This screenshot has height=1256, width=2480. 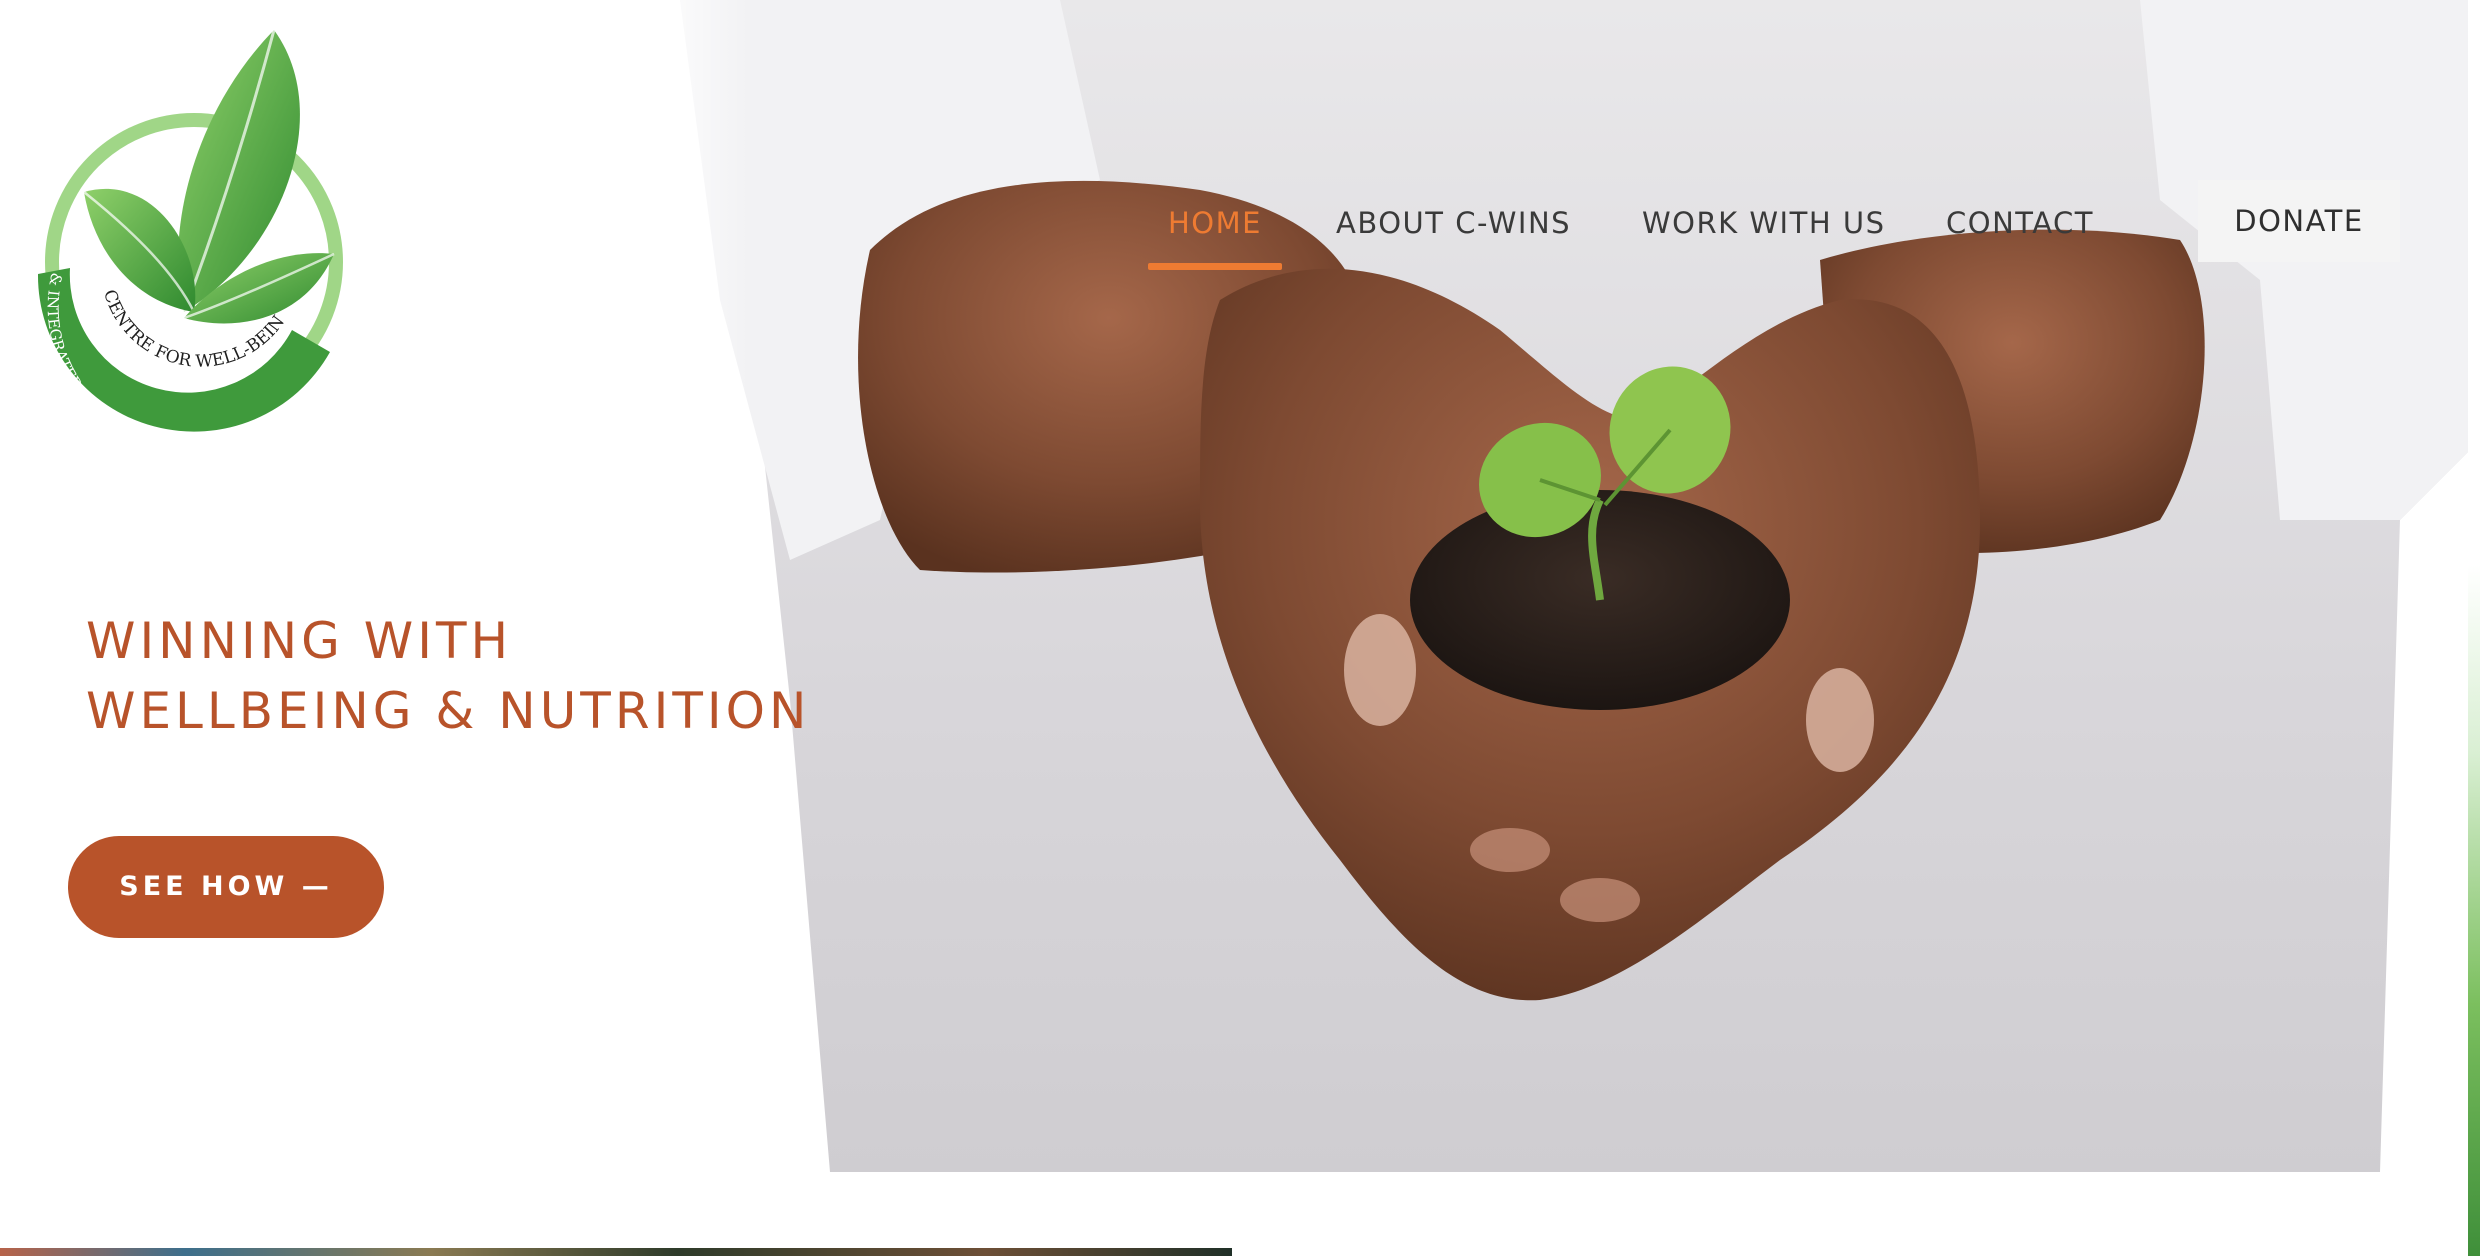 What do you see at coordinates (1764, 225) in the screenshot?
I see `nav-work-with-us: WORK WITH US` at bounding box center [1764, 225].